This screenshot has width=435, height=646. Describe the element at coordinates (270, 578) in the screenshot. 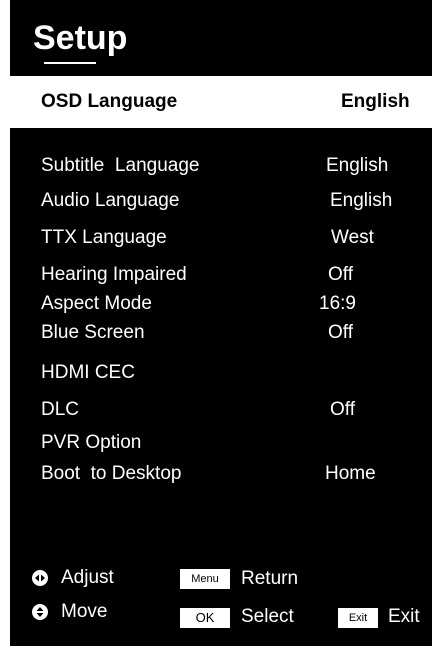

I see `return-hint-label: Return` at that location.